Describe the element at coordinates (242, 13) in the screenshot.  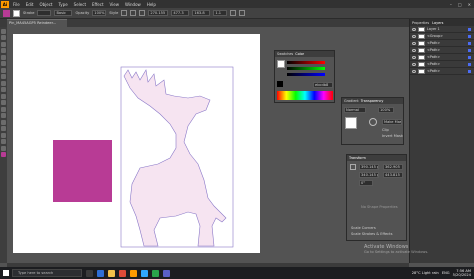
I see `arrange-icon` at that location.